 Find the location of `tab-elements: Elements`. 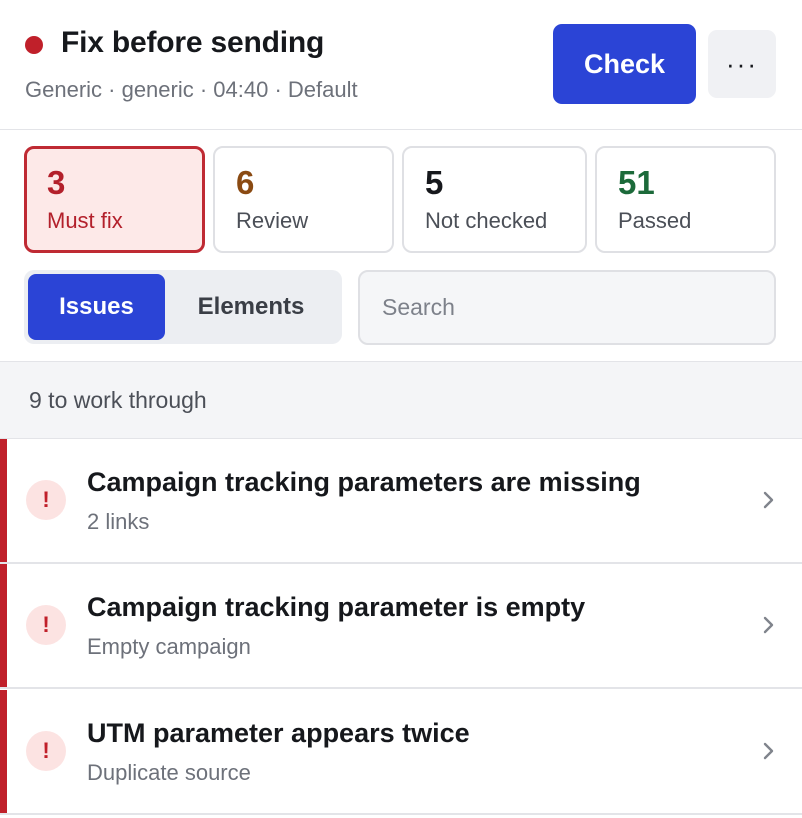

tab-elements: Elements is located at coordinates (251, 307).